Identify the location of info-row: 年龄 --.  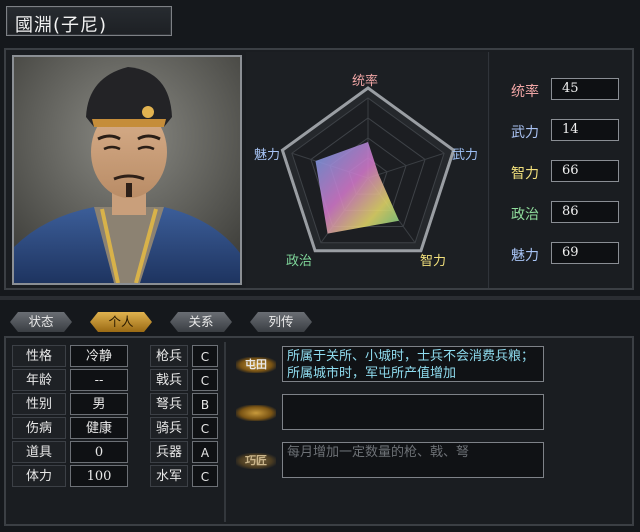
(71, 380).